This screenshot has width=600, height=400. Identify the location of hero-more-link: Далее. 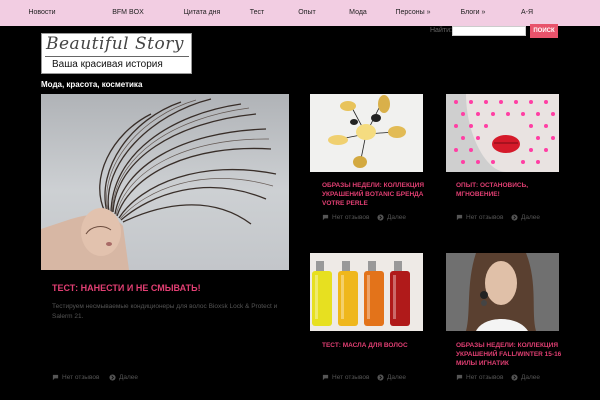
(123, 377).